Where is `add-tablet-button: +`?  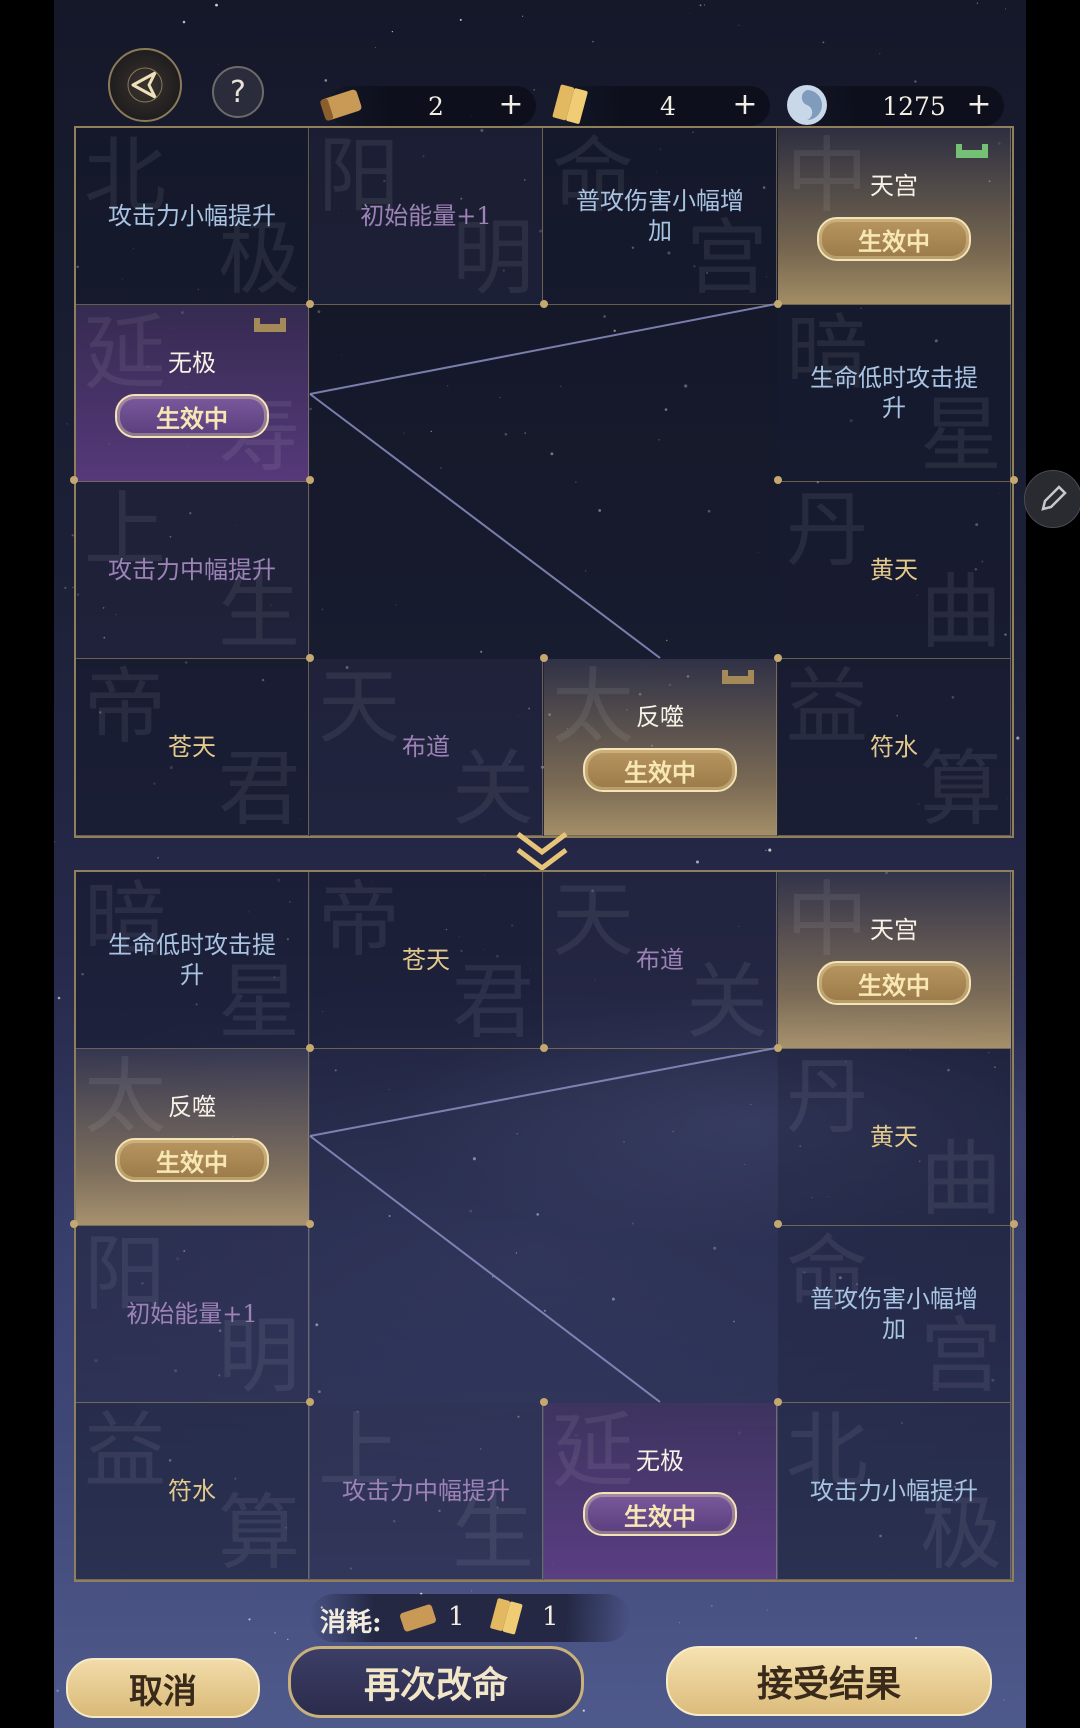 add-tablet-button: + is located at coordinates (745, 105).